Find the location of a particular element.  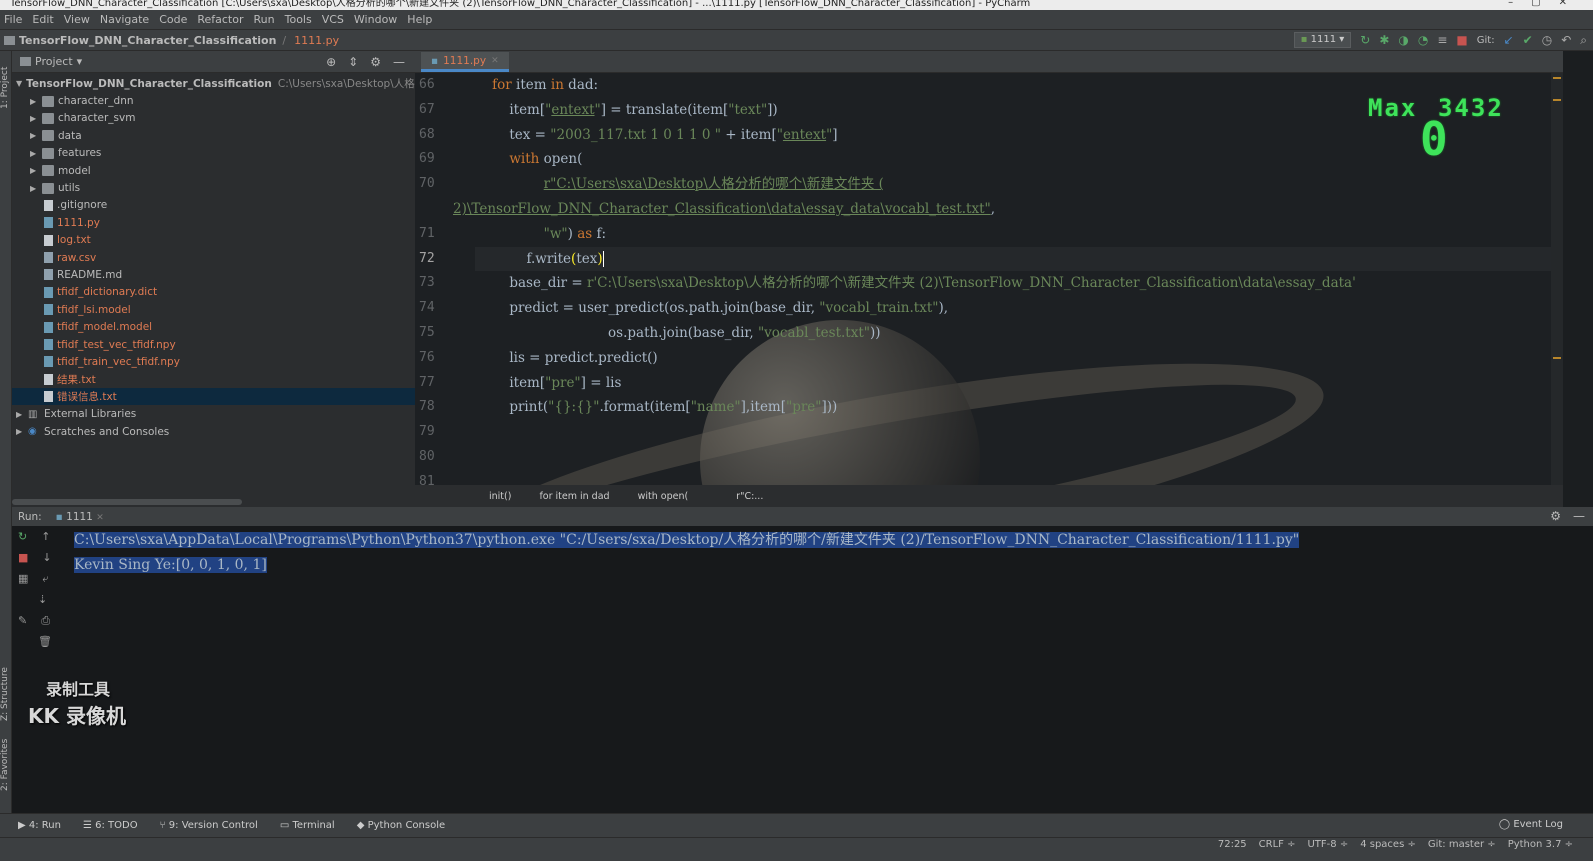

breadcrumb-item: with open( is located at coordinates (663, 496).